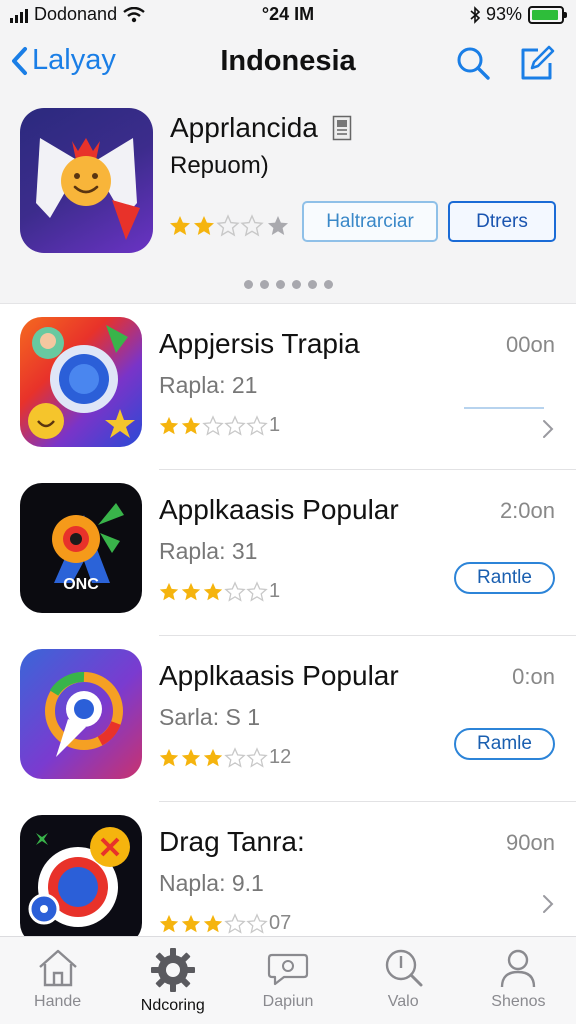 Image resolution: width=576 pixels, height=1024 pixels. Describe the element at coordinates (288, 65) in the screenshot. I see `navigation-bar: Lalyay Indonesia` at that location.